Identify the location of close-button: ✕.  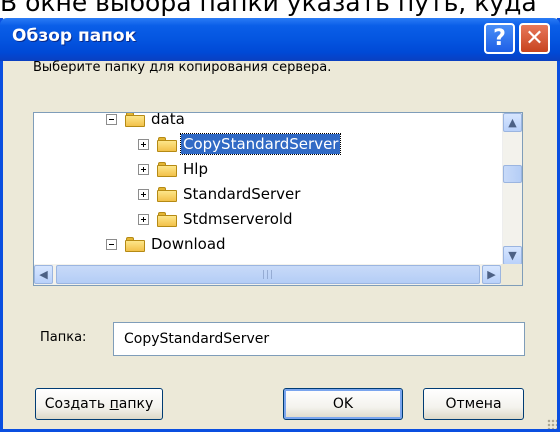
(534, 38).